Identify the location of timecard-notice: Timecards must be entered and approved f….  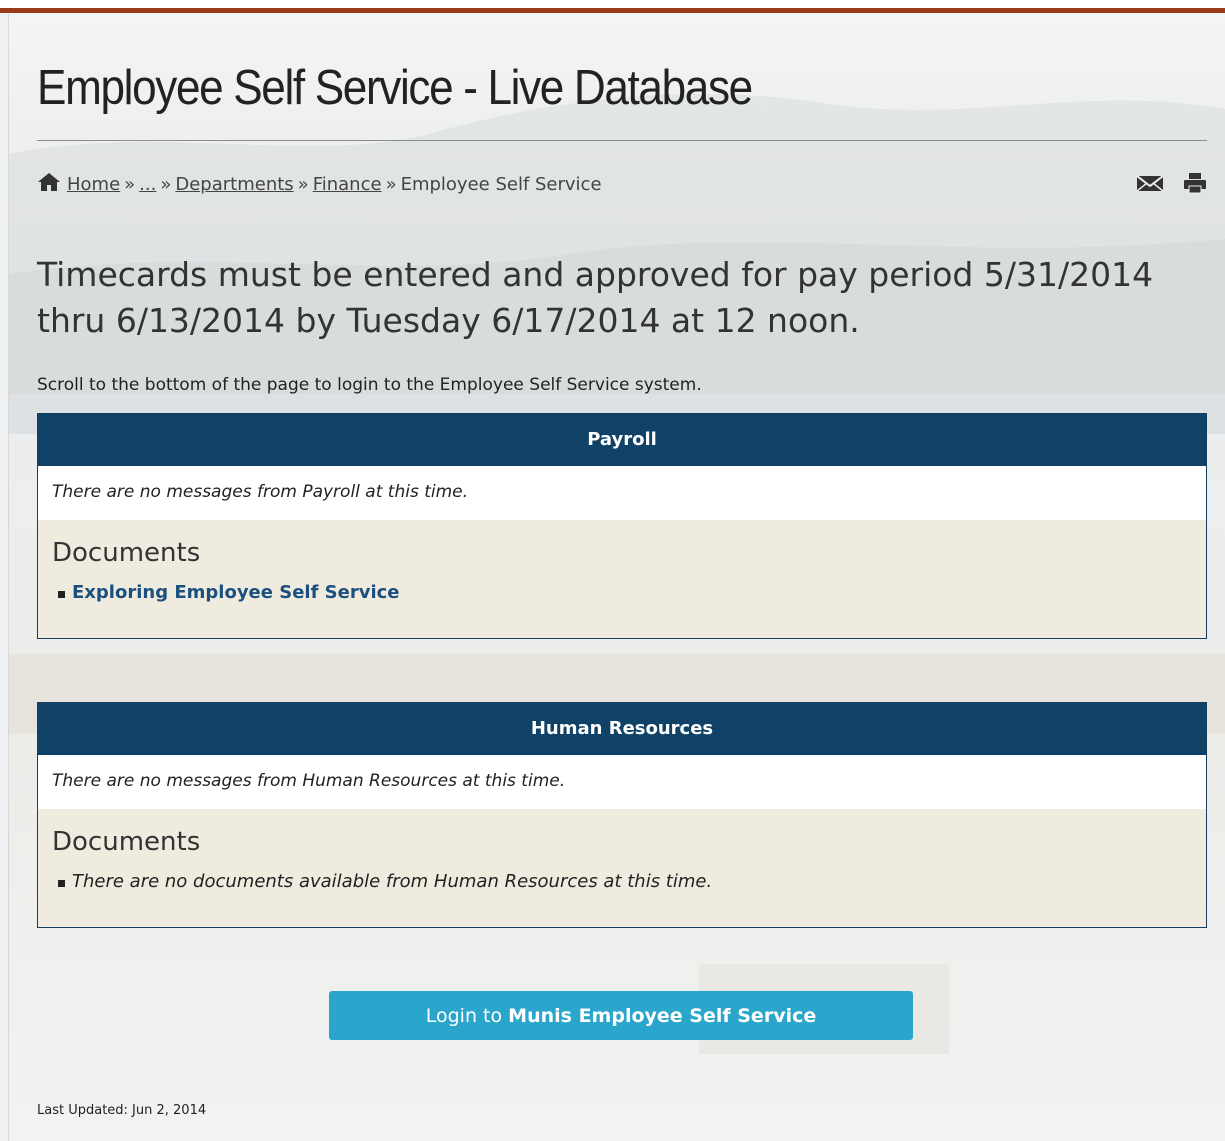
(595, 297).